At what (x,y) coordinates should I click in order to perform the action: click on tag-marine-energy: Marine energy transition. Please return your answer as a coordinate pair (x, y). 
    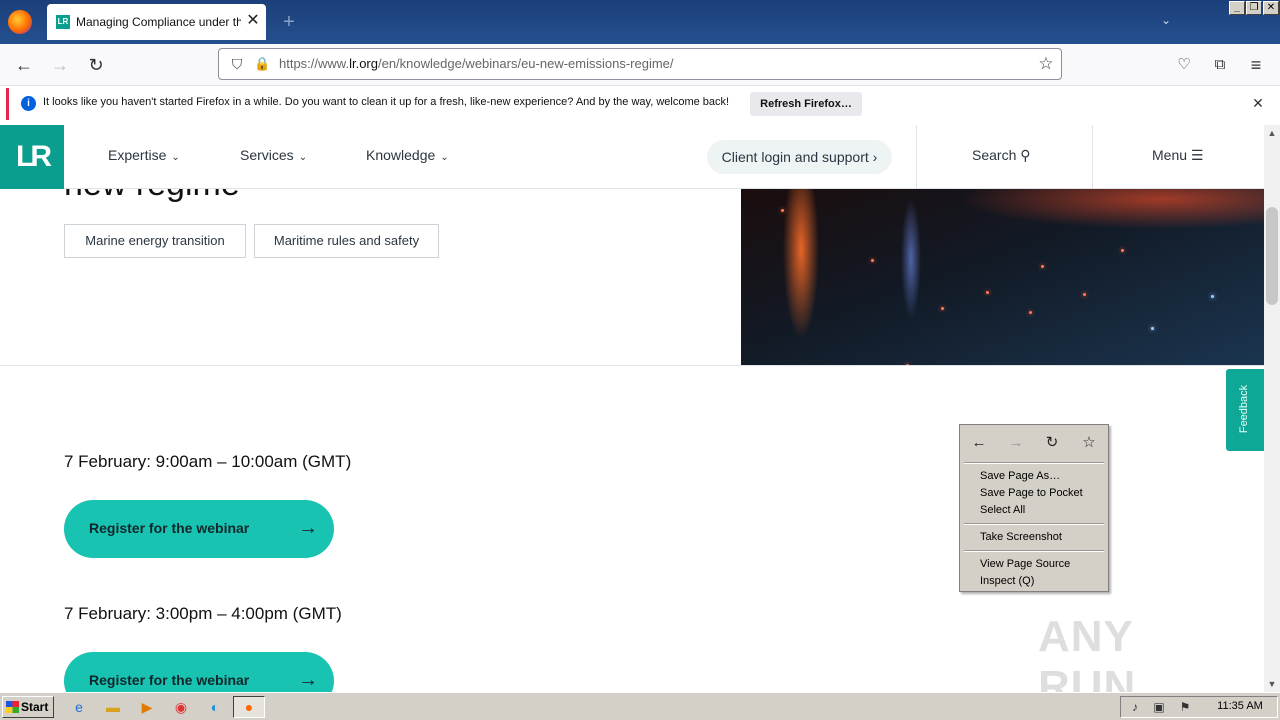
    Looking at the image, I should click on (155, 241).